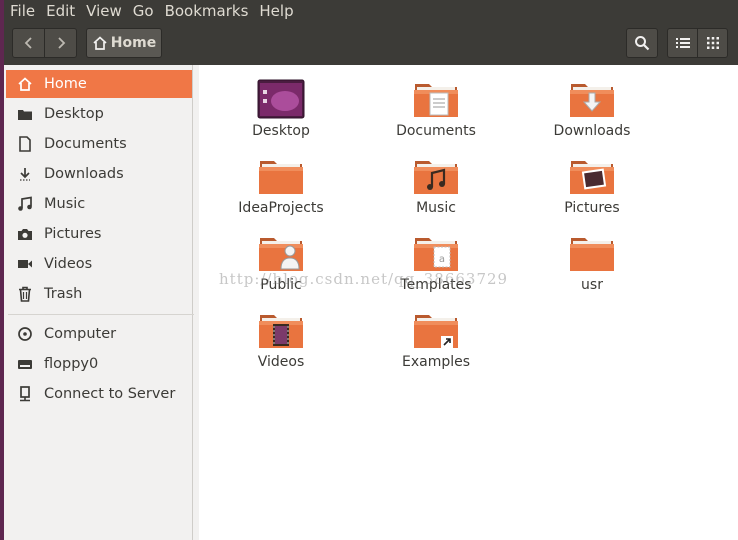  I want to click on sidebar-item-label: Desktop, so click(74, 114).